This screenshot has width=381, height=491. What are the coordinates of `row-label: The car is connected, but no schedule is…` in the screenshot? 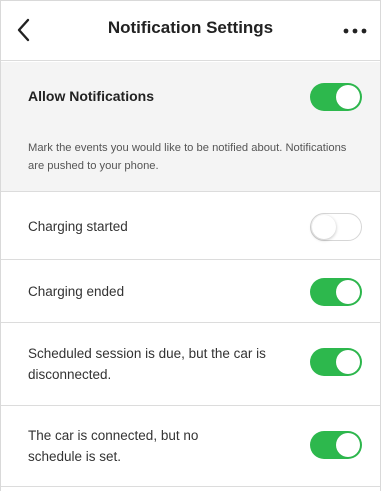 It's located at (113, 446).